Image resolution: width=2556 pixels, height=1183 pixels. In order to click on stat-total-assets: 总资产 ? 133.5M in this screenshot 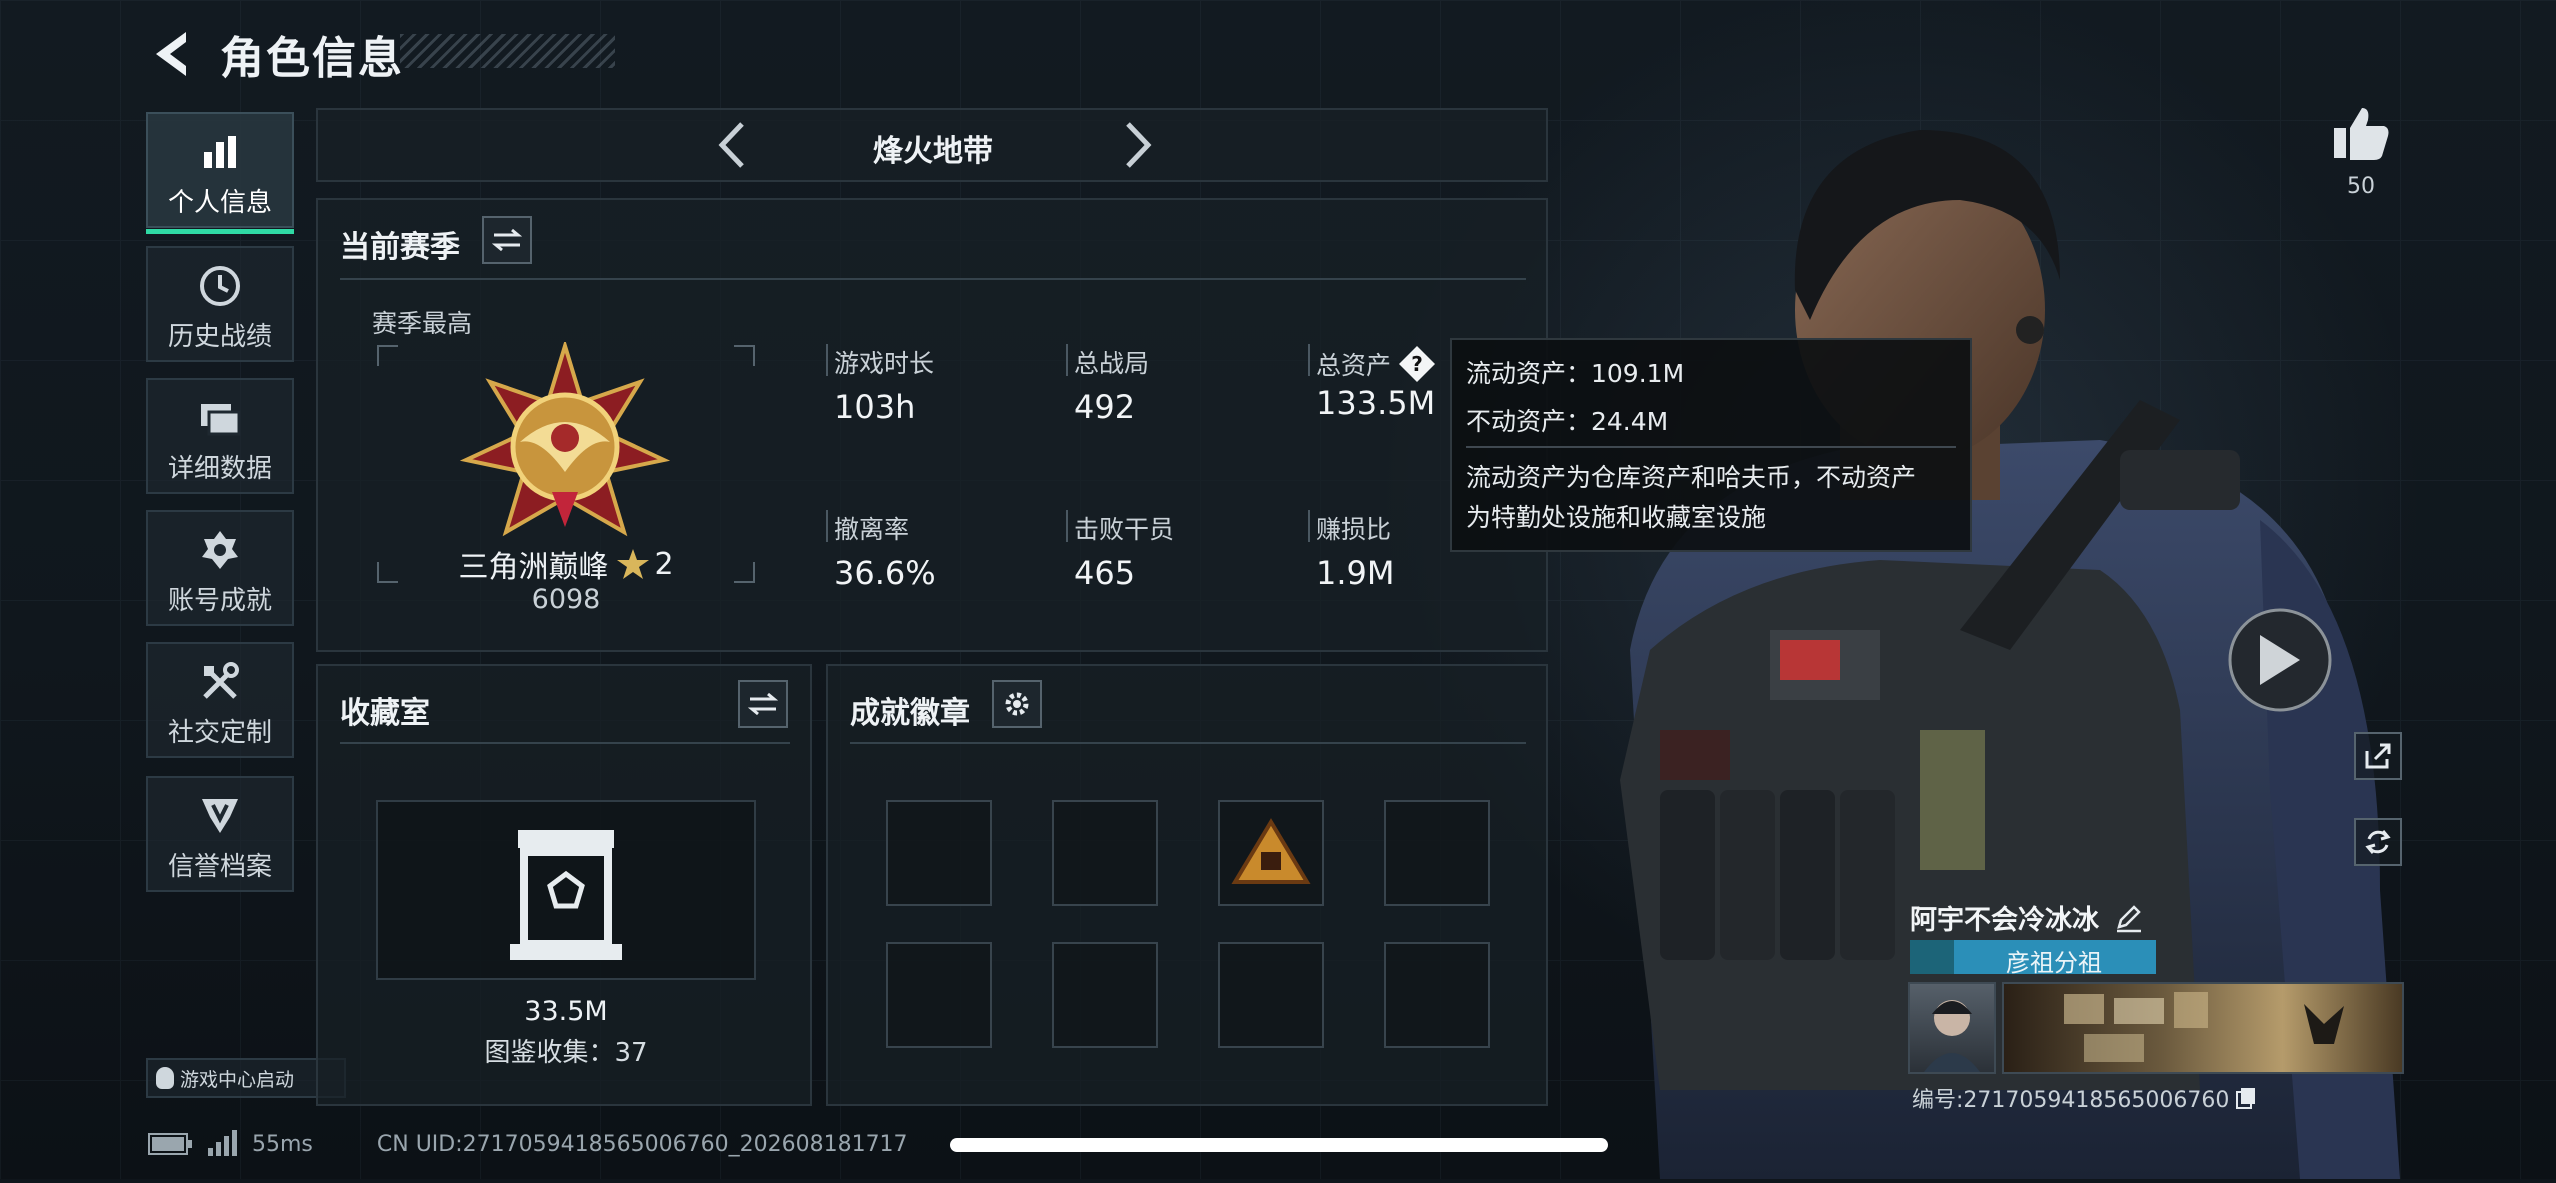, I will do `click(1372, 383)`.